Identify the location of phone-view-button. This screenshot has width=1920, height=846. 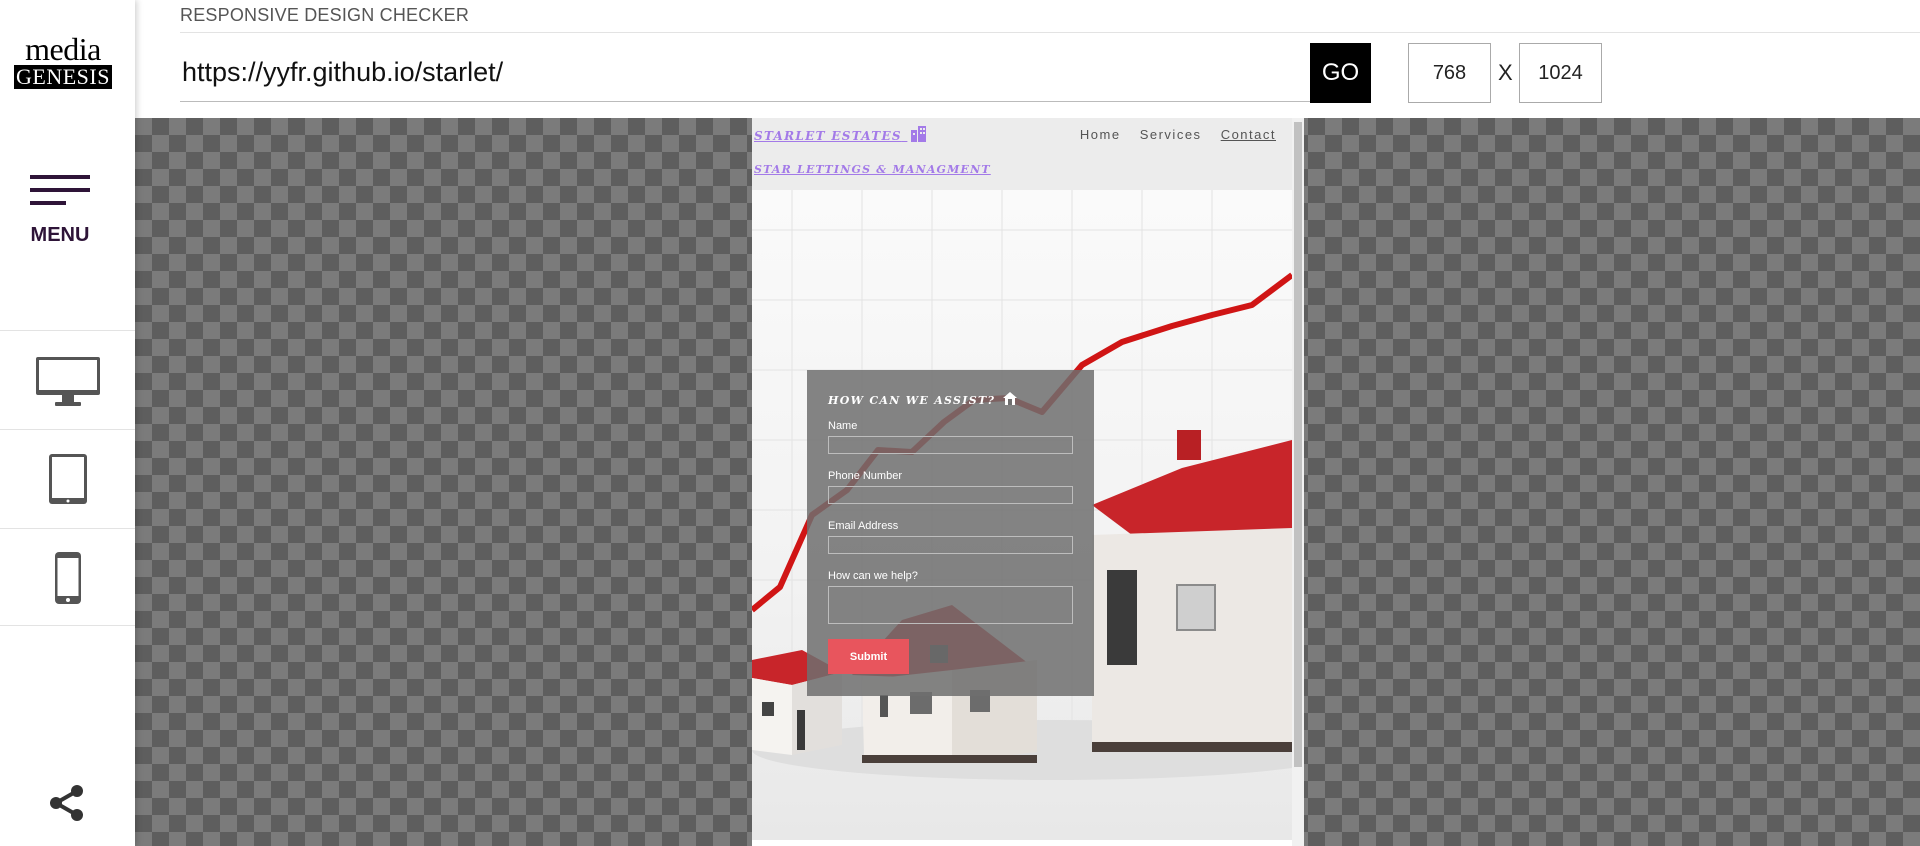
(67, 577).